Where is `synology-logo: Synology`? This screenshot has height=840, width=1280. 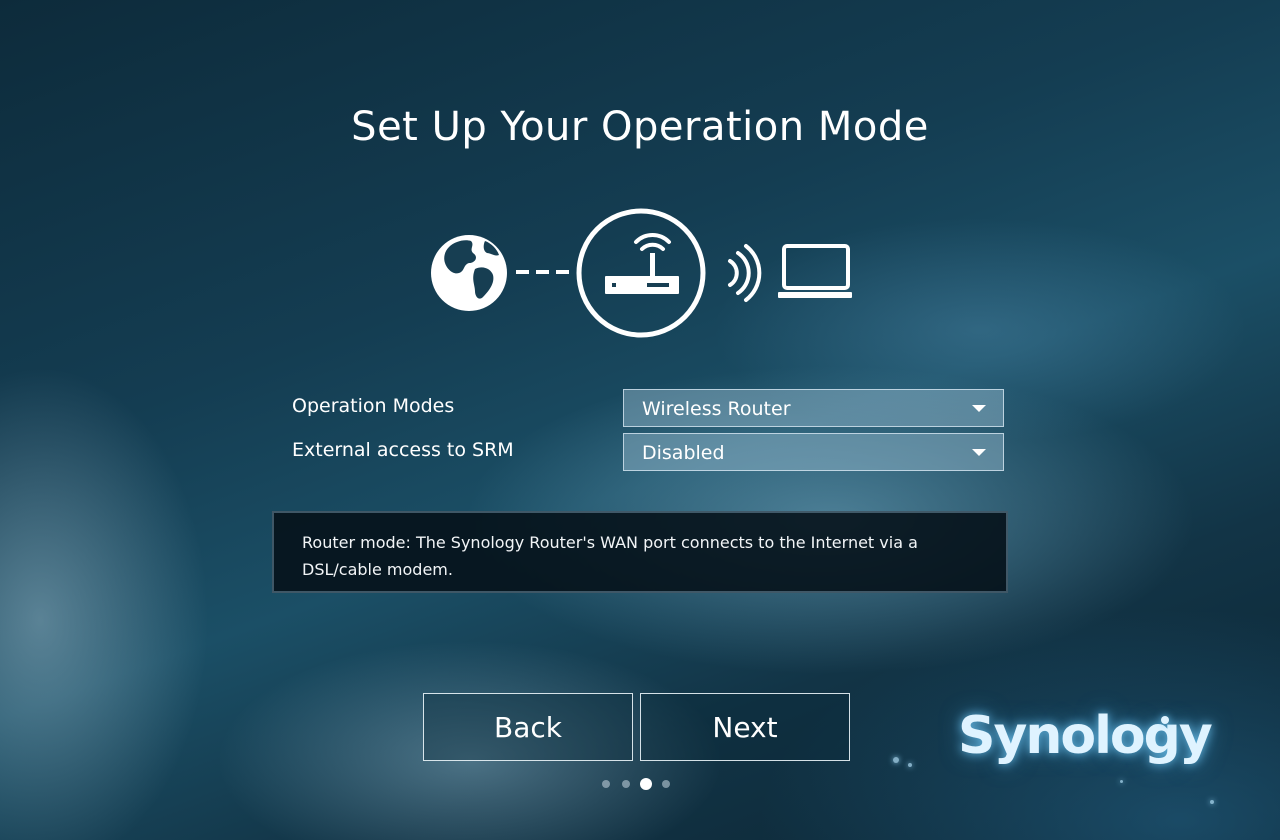
synology-logo: Synology is located at coordinates (1085, 736).